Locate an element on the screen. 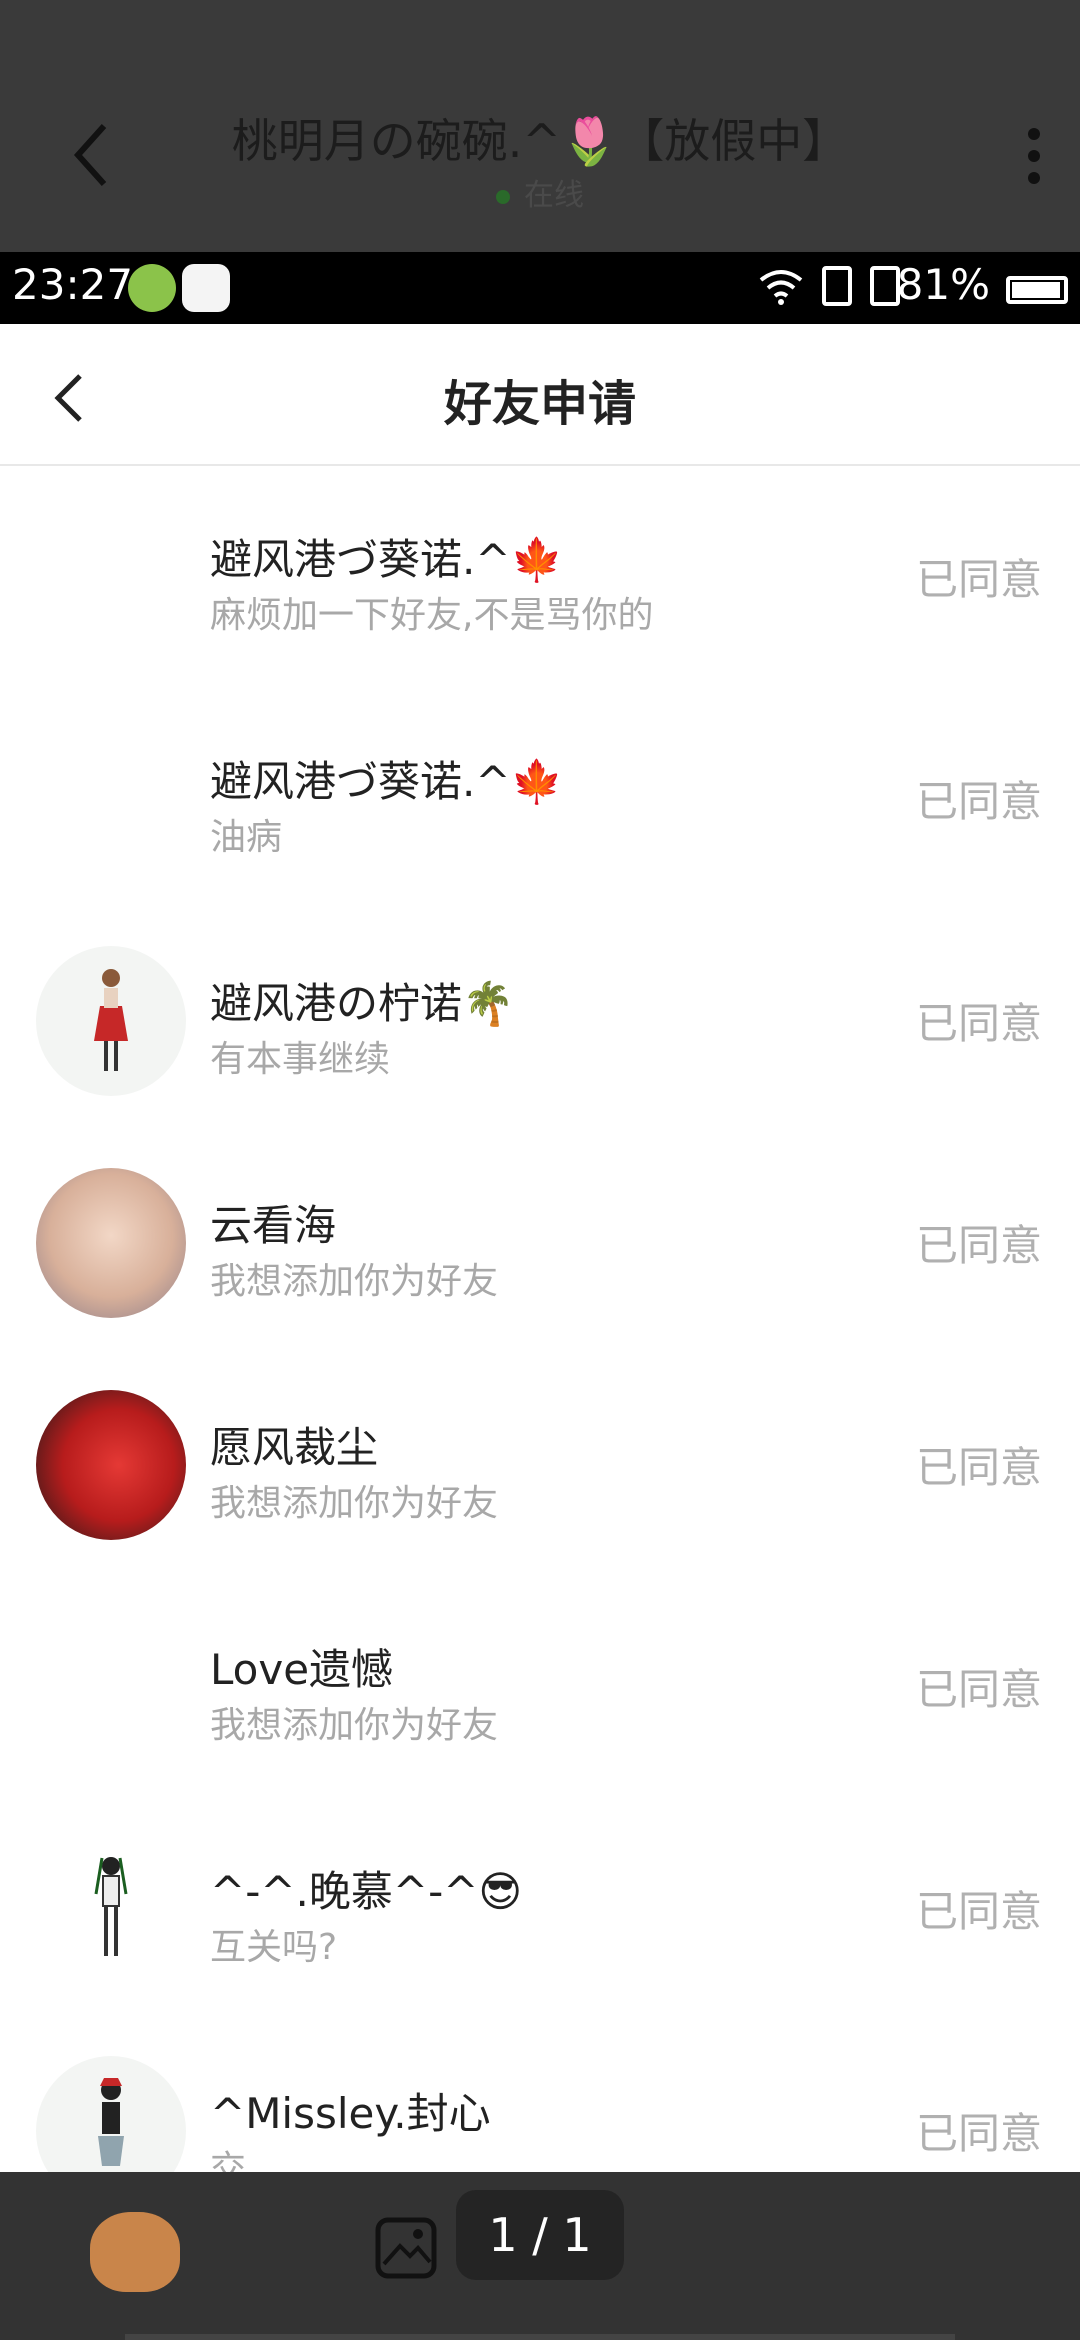 This screenshot has width=1080, height=2340. list-item: 避风港づ葵诺.^🍁 油病 已同意 is located at coordinates (540, 799).